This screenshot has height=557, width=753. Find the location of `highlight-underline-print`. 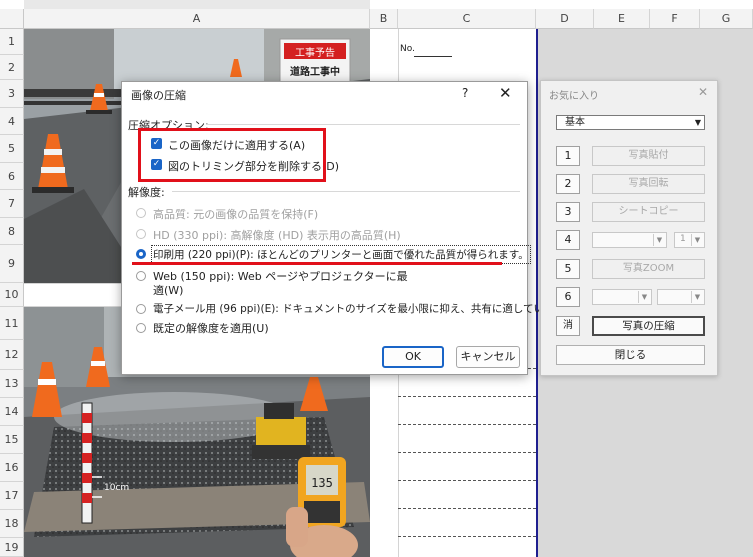

highlight-underline-print is located at coordinates (317, 263).